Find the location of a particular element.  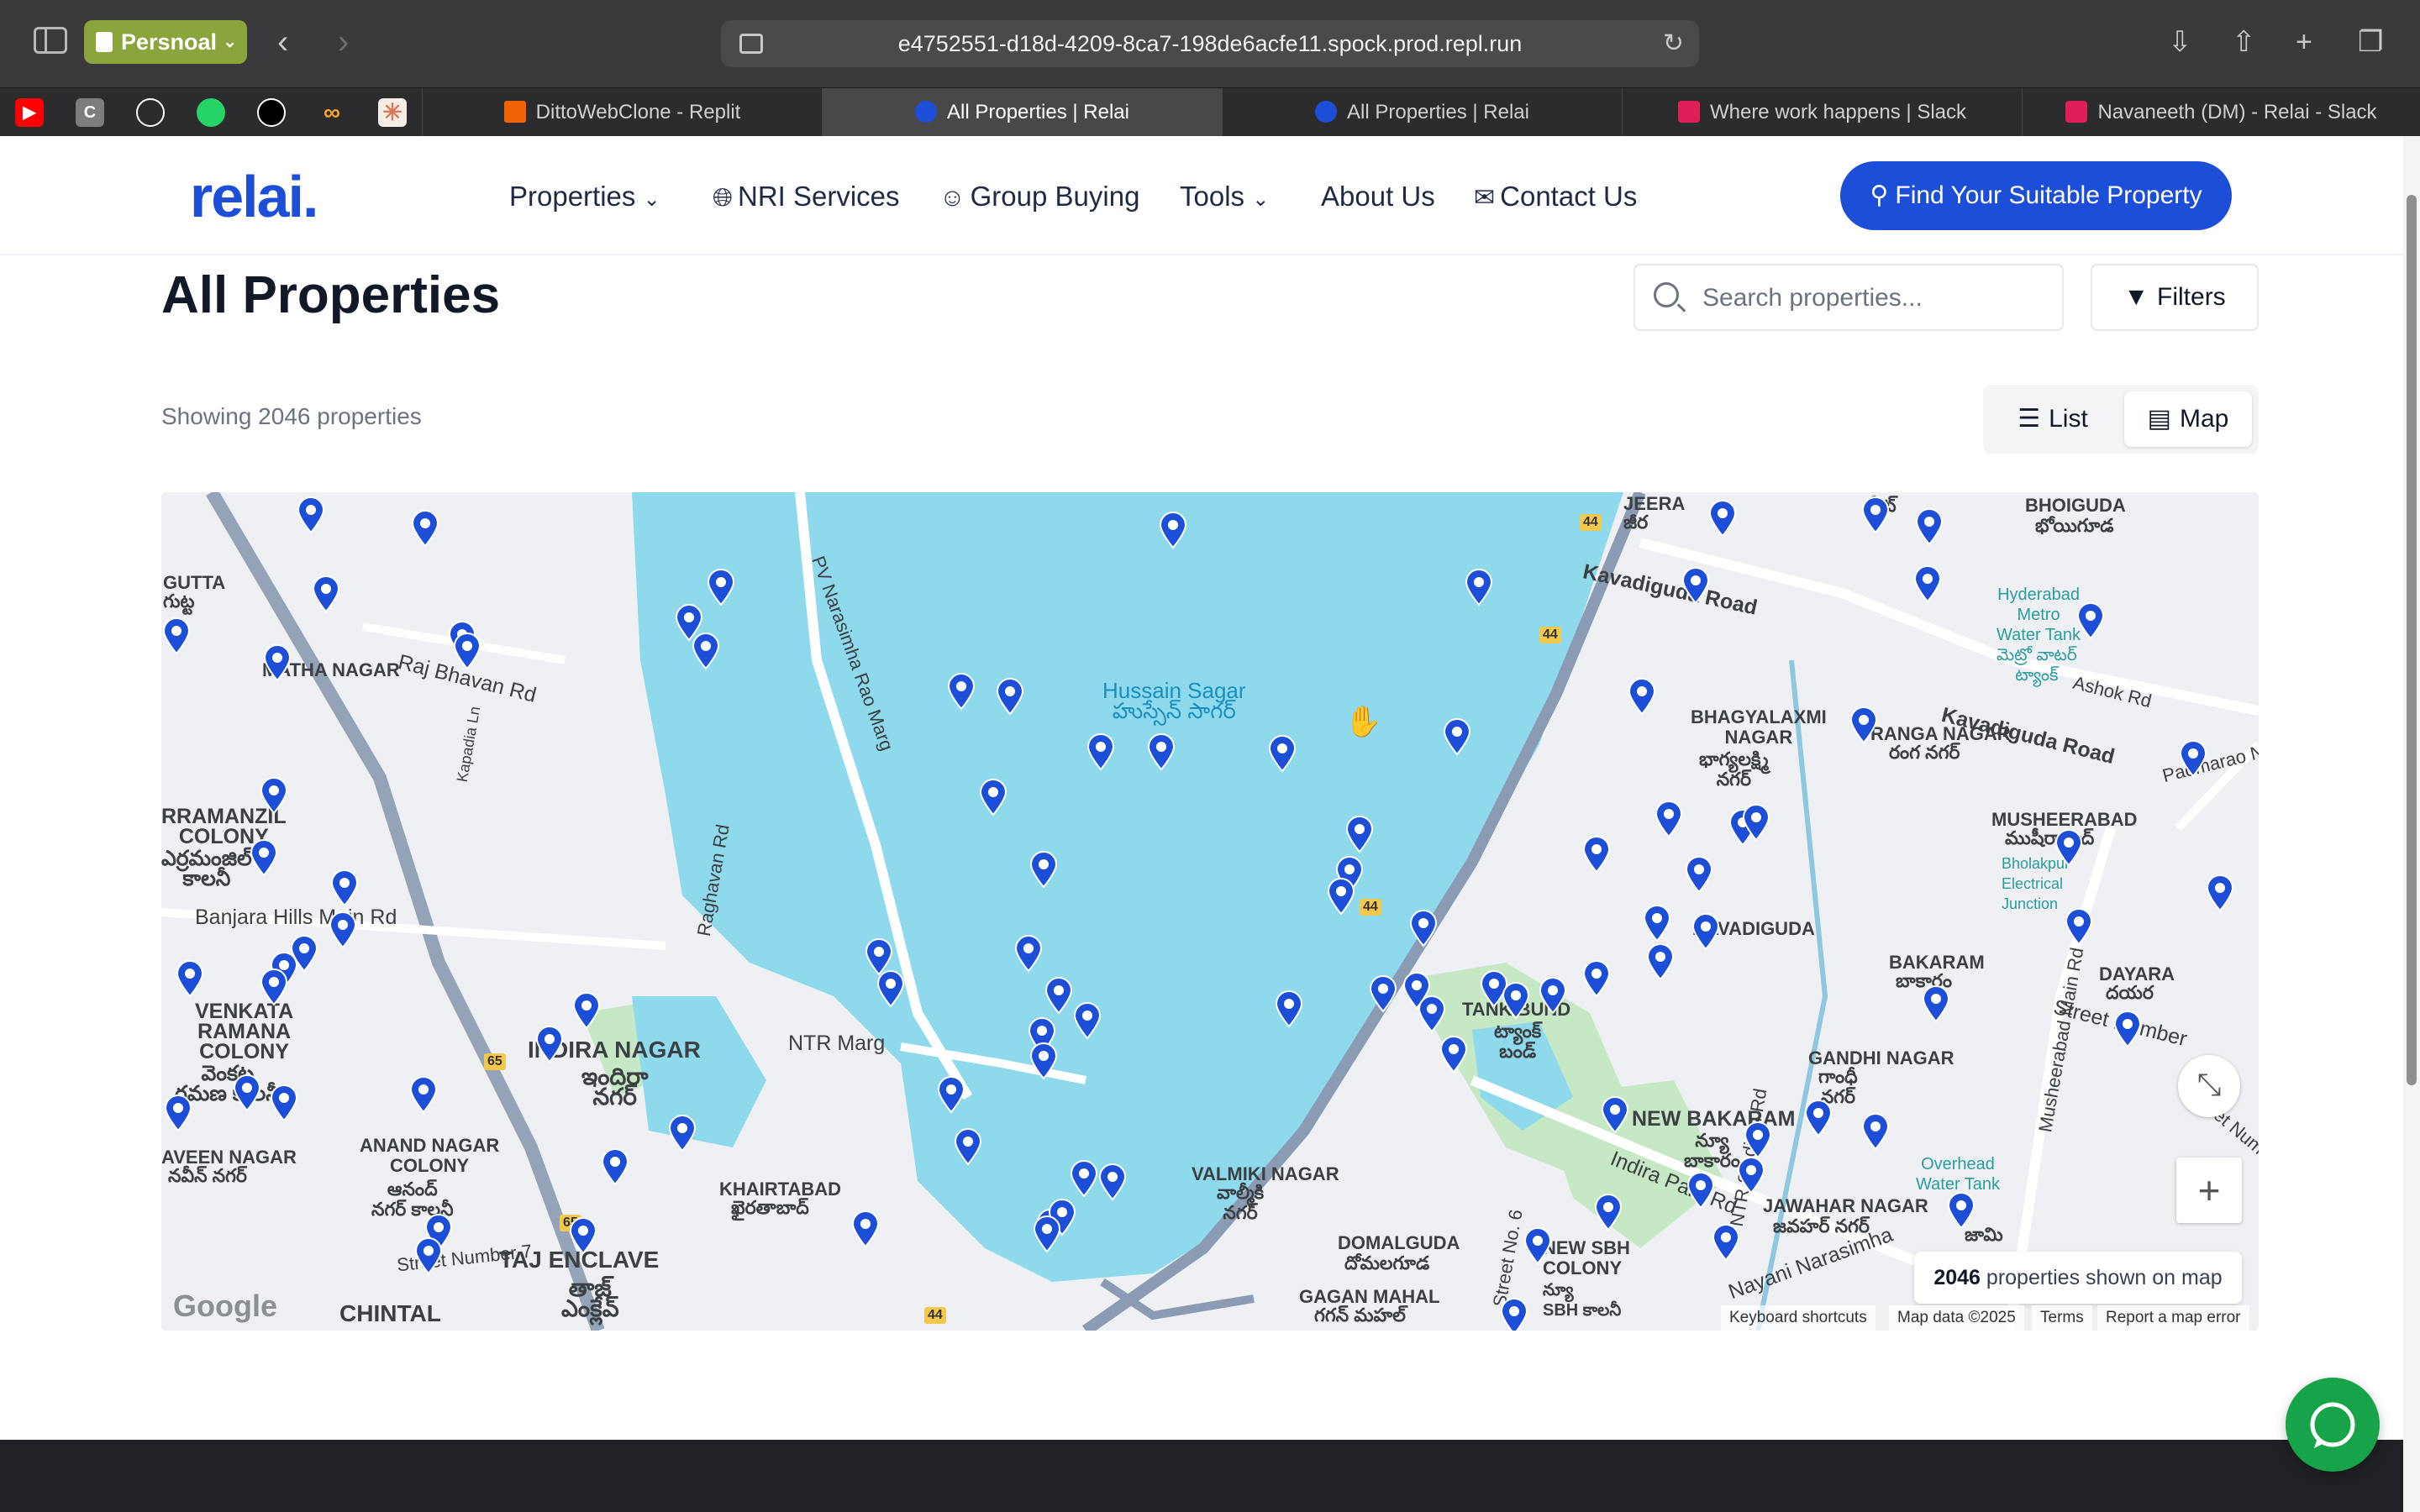

nav-contact-us: ✉ Contact Us is located at coordinates (1556, 197).